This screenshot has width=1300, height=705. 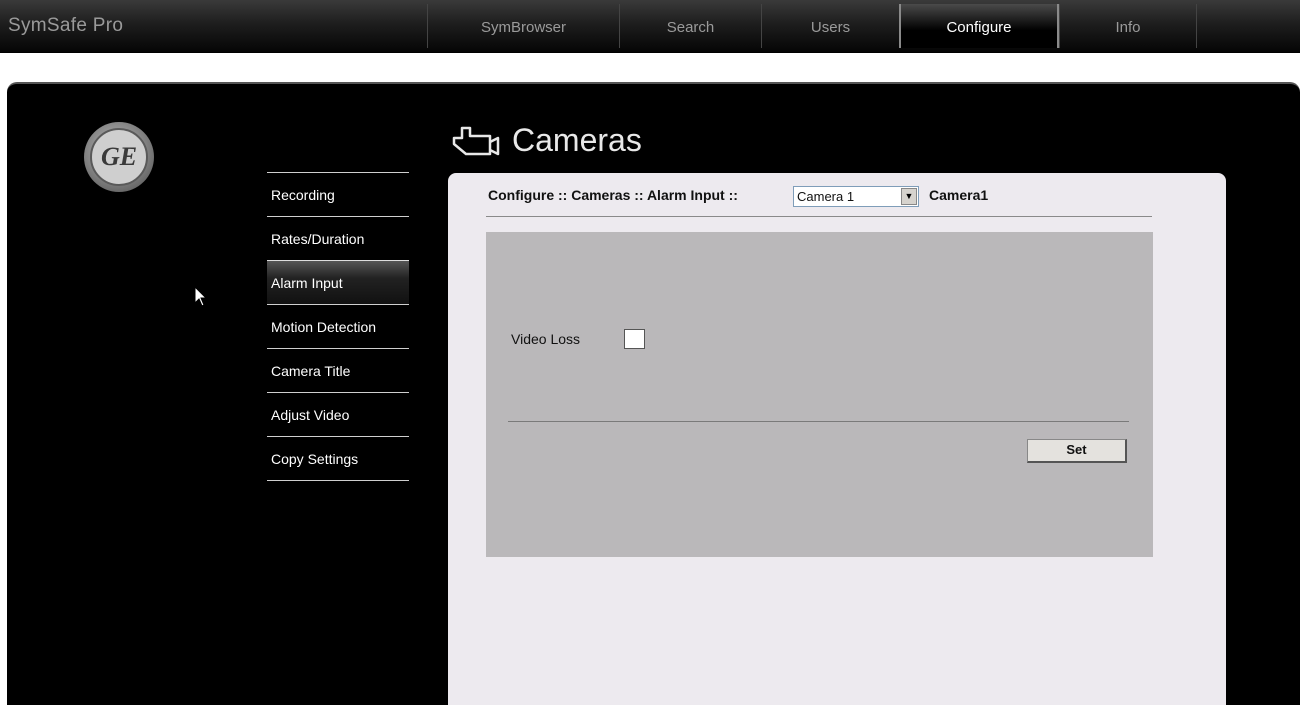 I want to click on menu-item-rates-duration: Rates/Duration, so click(x=338, y=238).